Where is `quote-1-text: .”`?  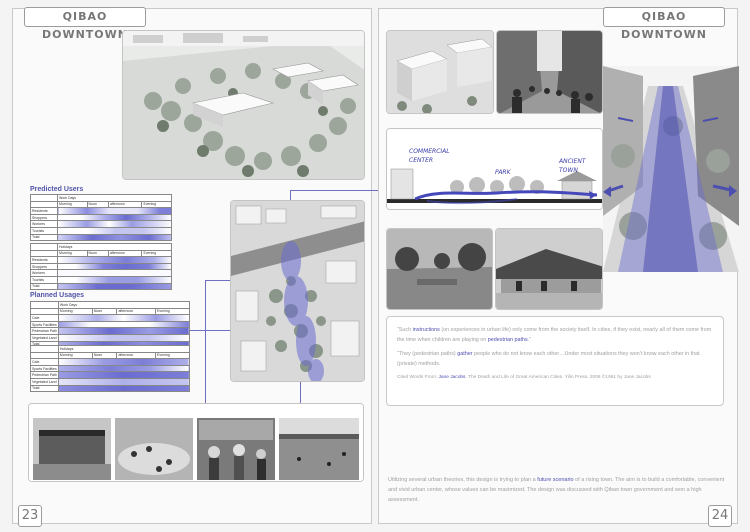
quote-1-text: .” is located at coordinates (529, 340).